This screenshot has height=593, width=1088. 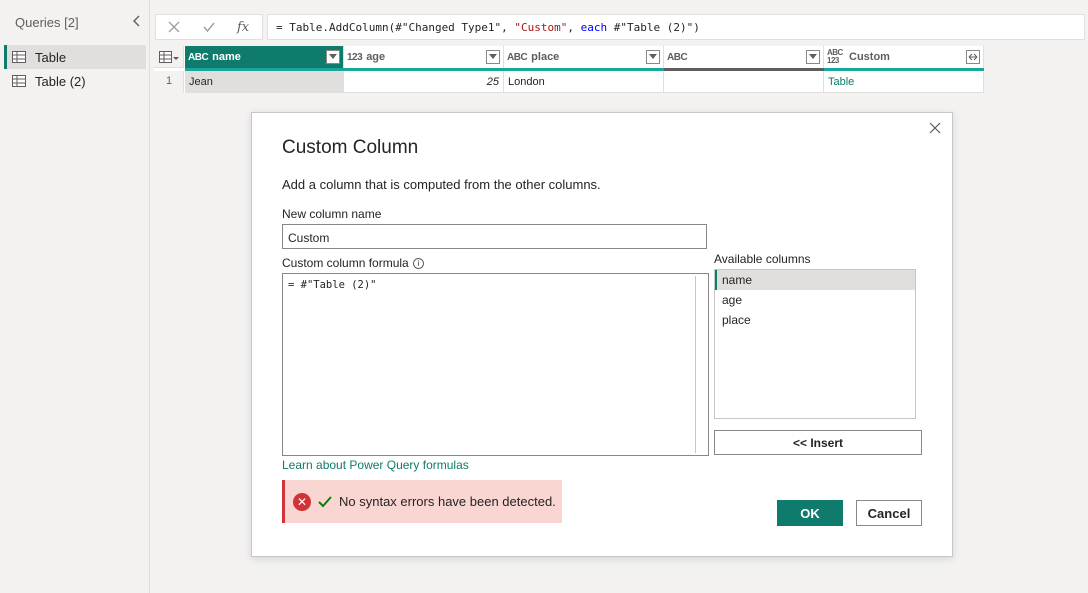 What do you see at coordinates (264, 57) in the screenshot?
I see `column-header-name: ABC name` at bounding box center [264, 57].